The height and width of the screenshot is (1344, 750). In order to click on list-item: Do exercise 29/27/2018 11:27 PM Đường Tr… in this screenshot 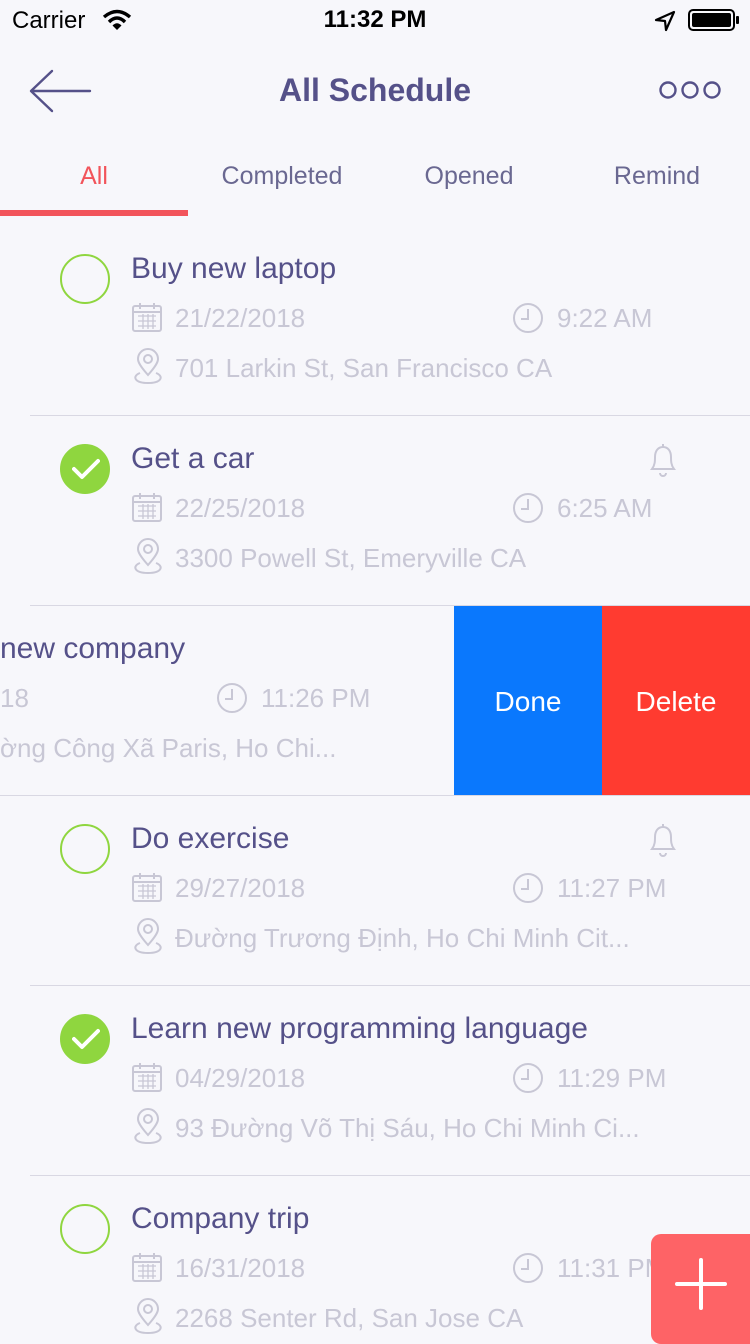, I will do `click(375, 891)`.